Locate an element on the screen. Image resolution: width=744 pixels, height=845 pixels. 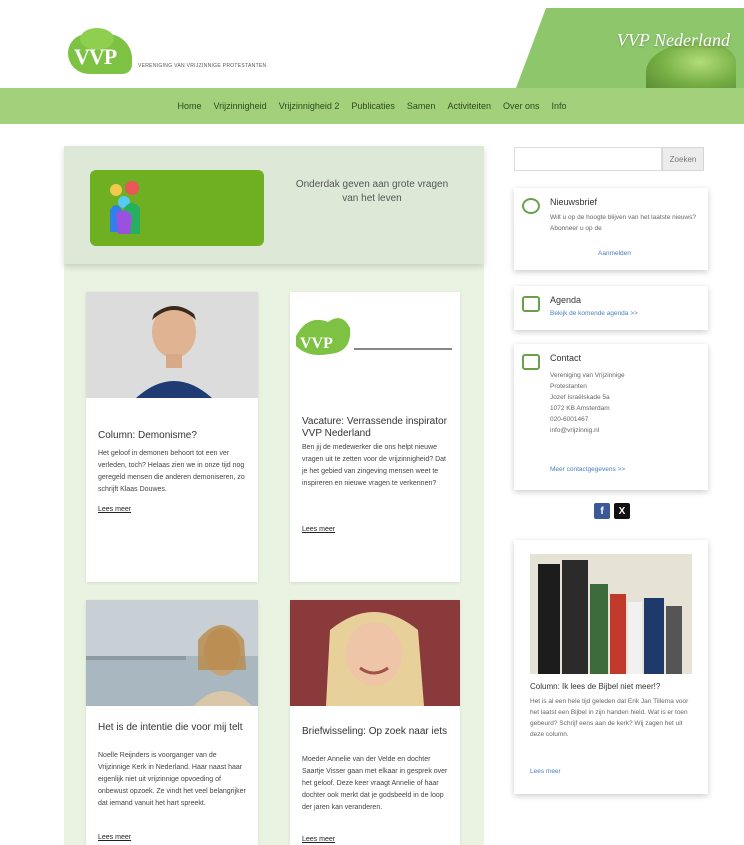
nav-item-8: Info is located at coordinates (559, 106).